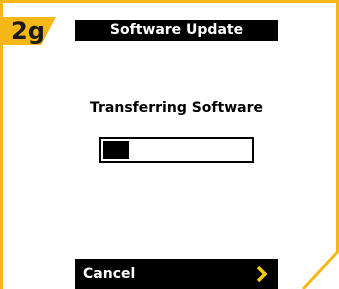 The height and width of the screenshot is (289, 339). What do you see at coordinates (109, 274) in the screenshot?
I see `cancel-button: Cancel` at bounding box center [109, 274].